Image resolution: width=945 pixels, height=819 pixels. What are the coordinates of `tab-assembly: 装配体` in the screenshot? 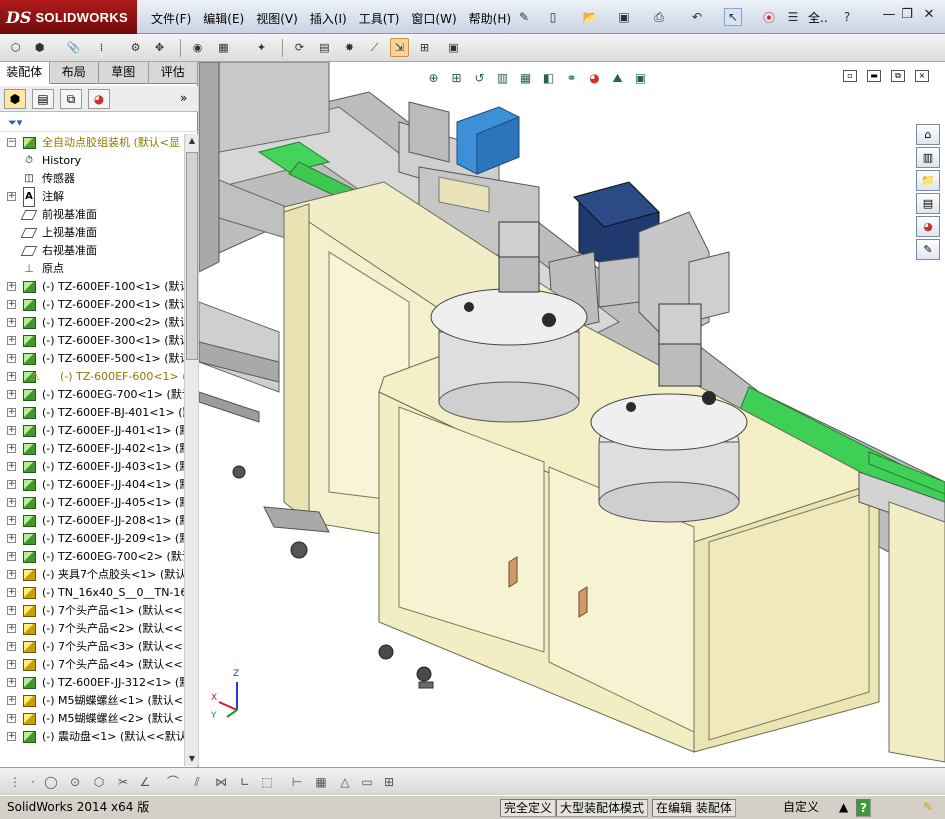 It's located at (25, 73).